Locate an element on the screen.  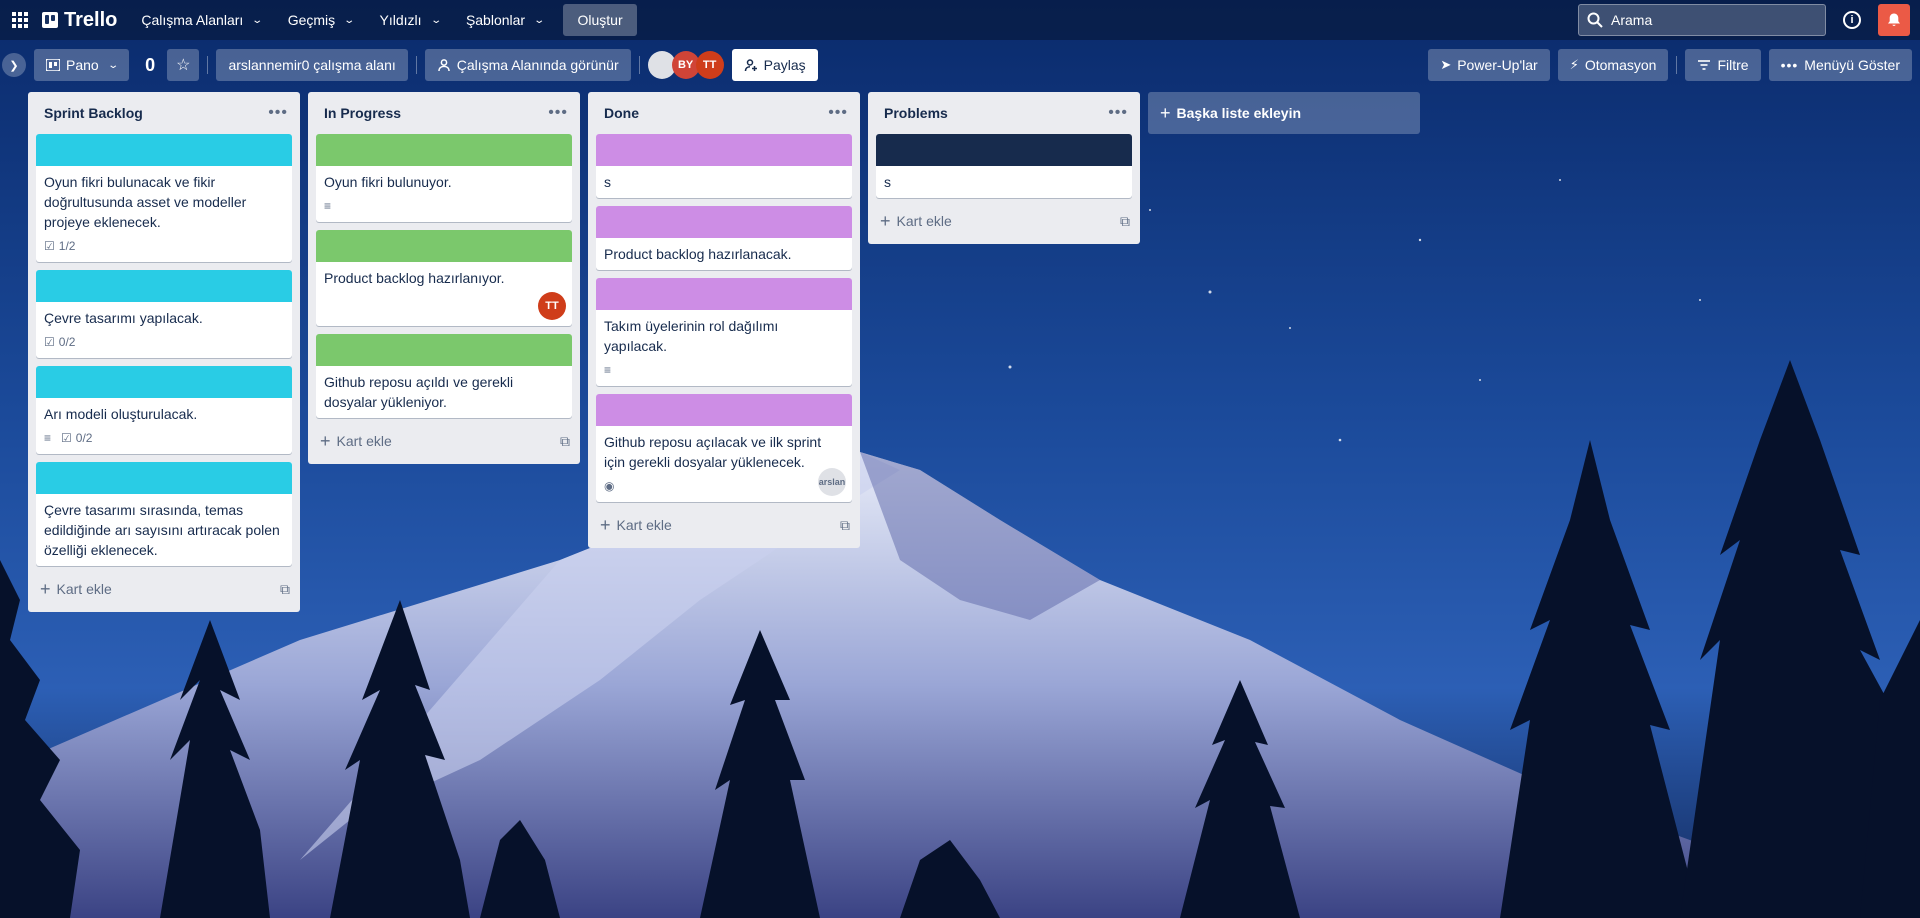
card: Product backlog hazırlanıyor. TT is located at coordinates (444, 278).